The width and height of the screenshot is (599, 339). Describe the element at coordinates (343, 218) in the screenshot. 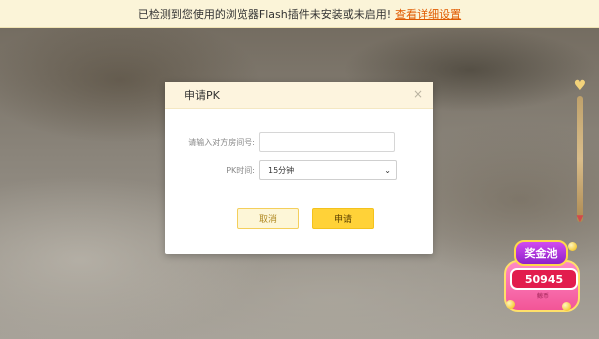

I see `apply-button: 申请` at that location.